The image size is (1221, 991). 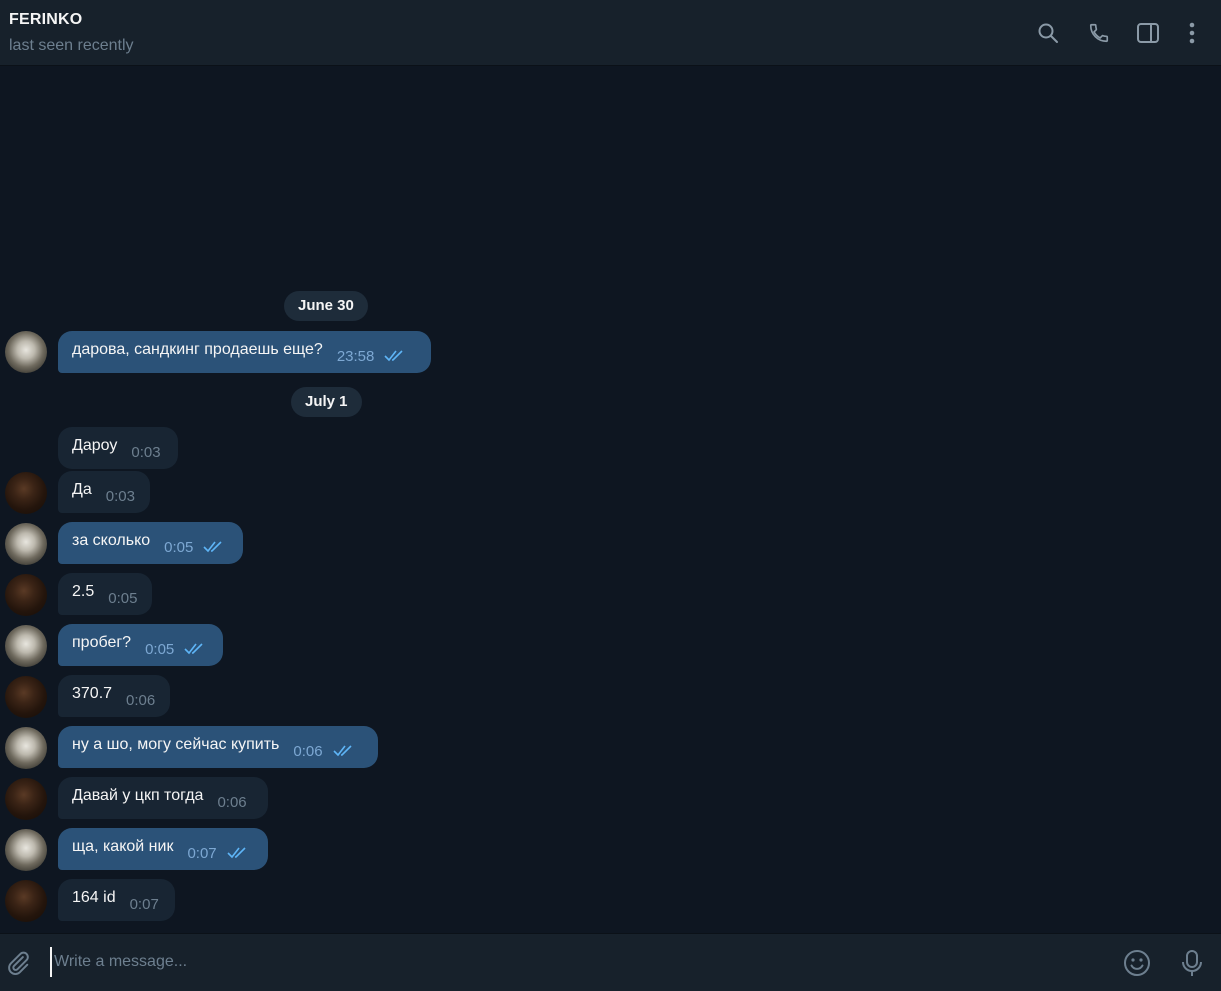 I want to click on phone-icon, so click(x=1099, y=33).